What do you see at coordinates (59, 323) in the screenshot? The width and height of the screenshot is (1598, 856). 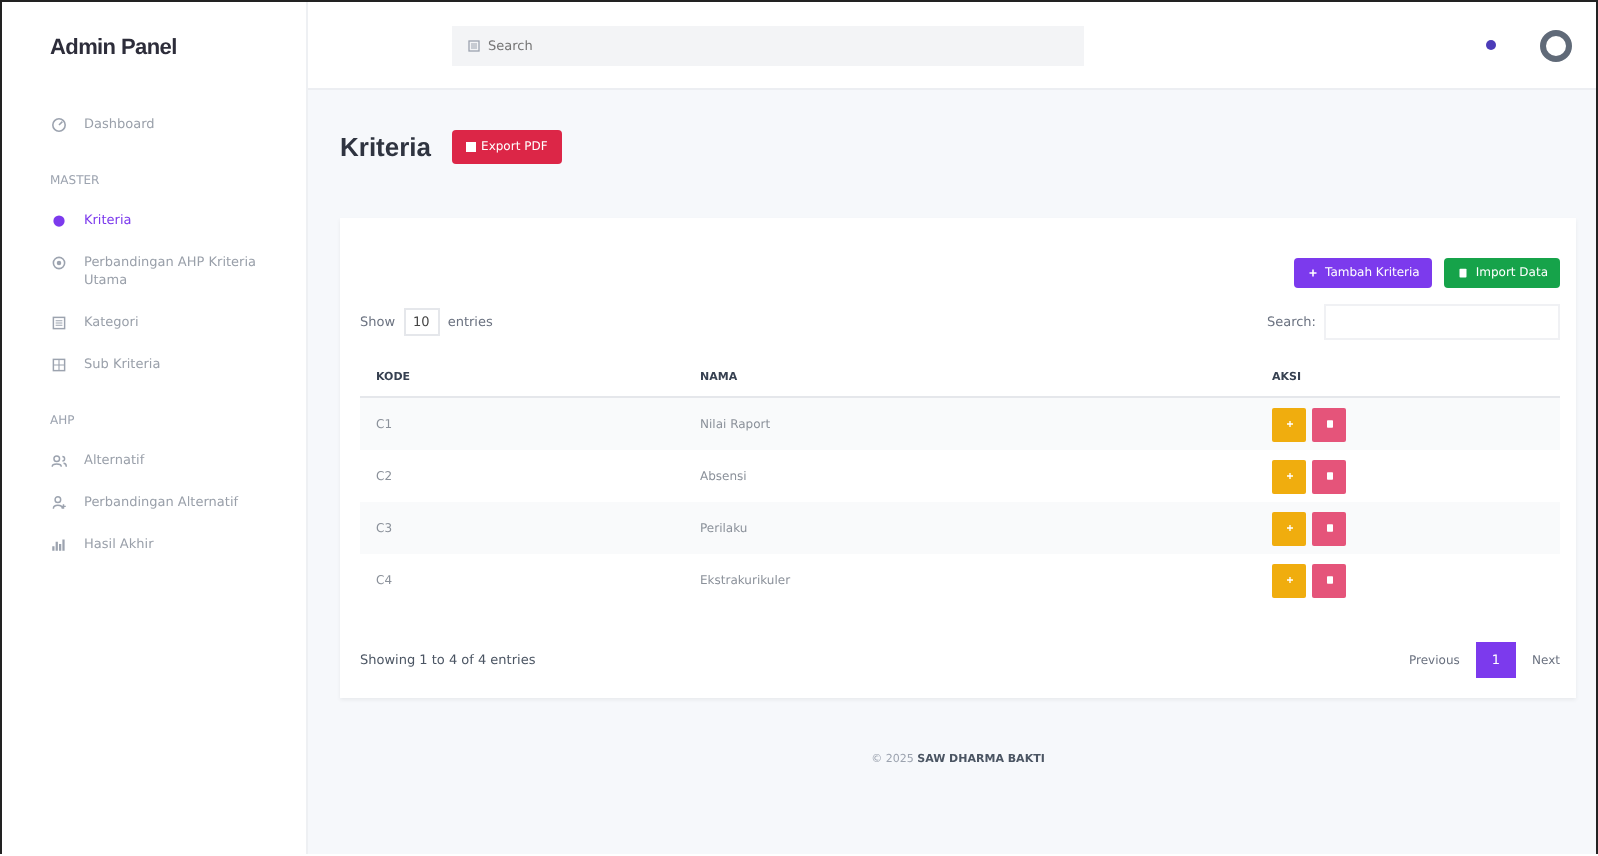 I see `list-icon` at bounding box center [59, 323].